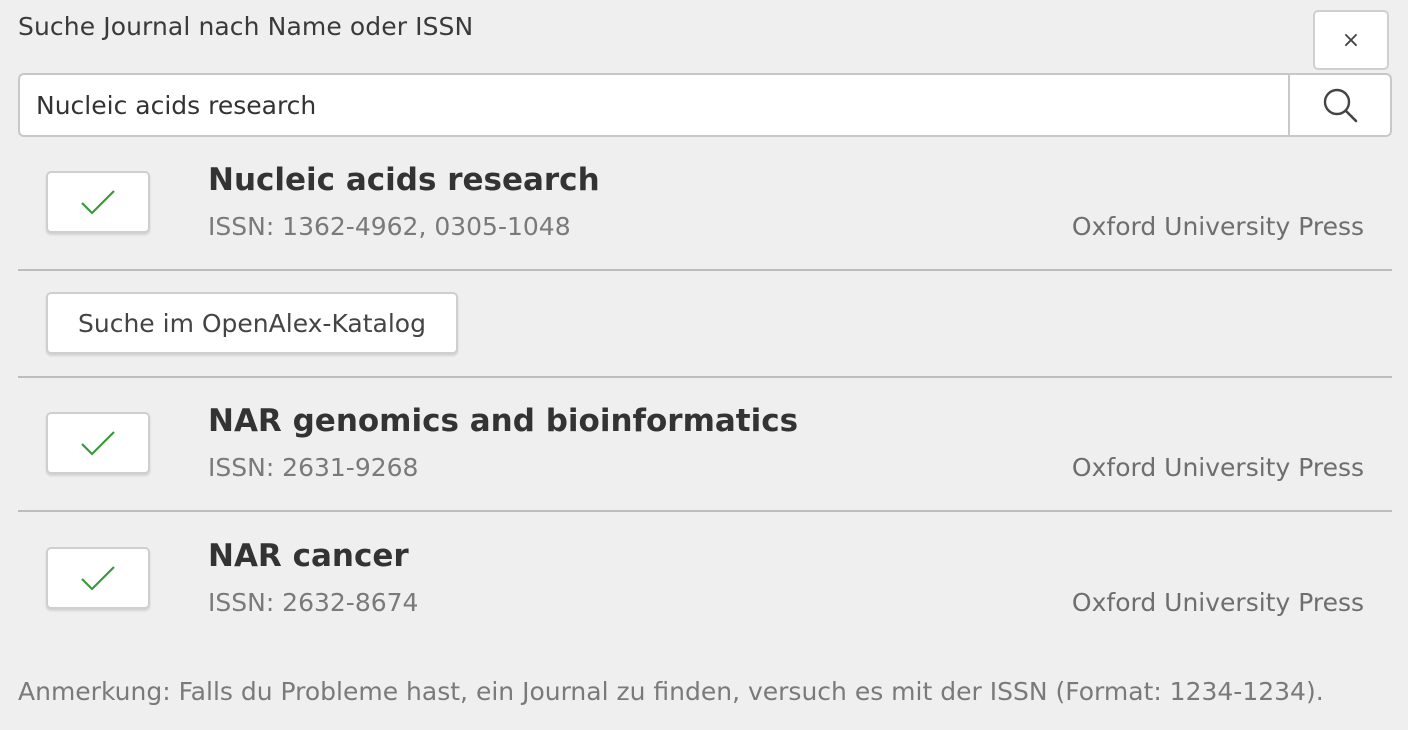 The image size is (1408, 730). I want to click on search-icon, so click(1340, 105).